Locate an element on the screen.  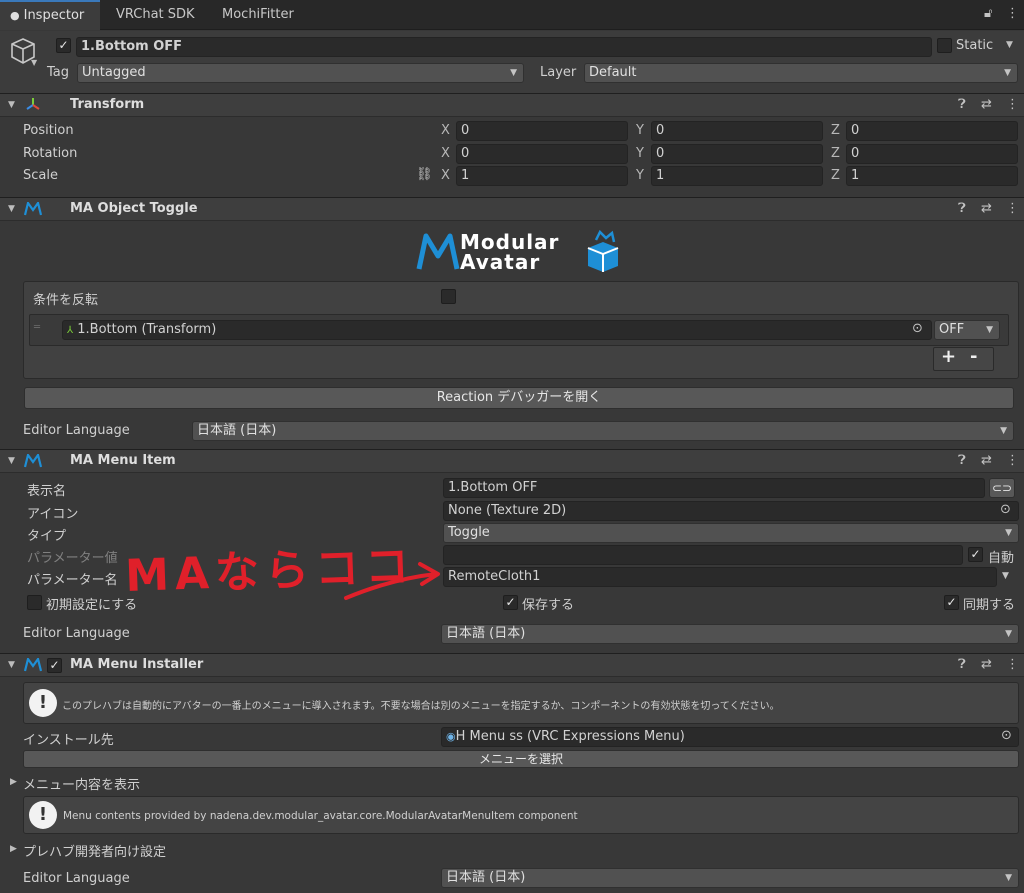
prefab-developer-settings-foldout: プレハブ開発者向け設定 is located at coordinates (94, 850).